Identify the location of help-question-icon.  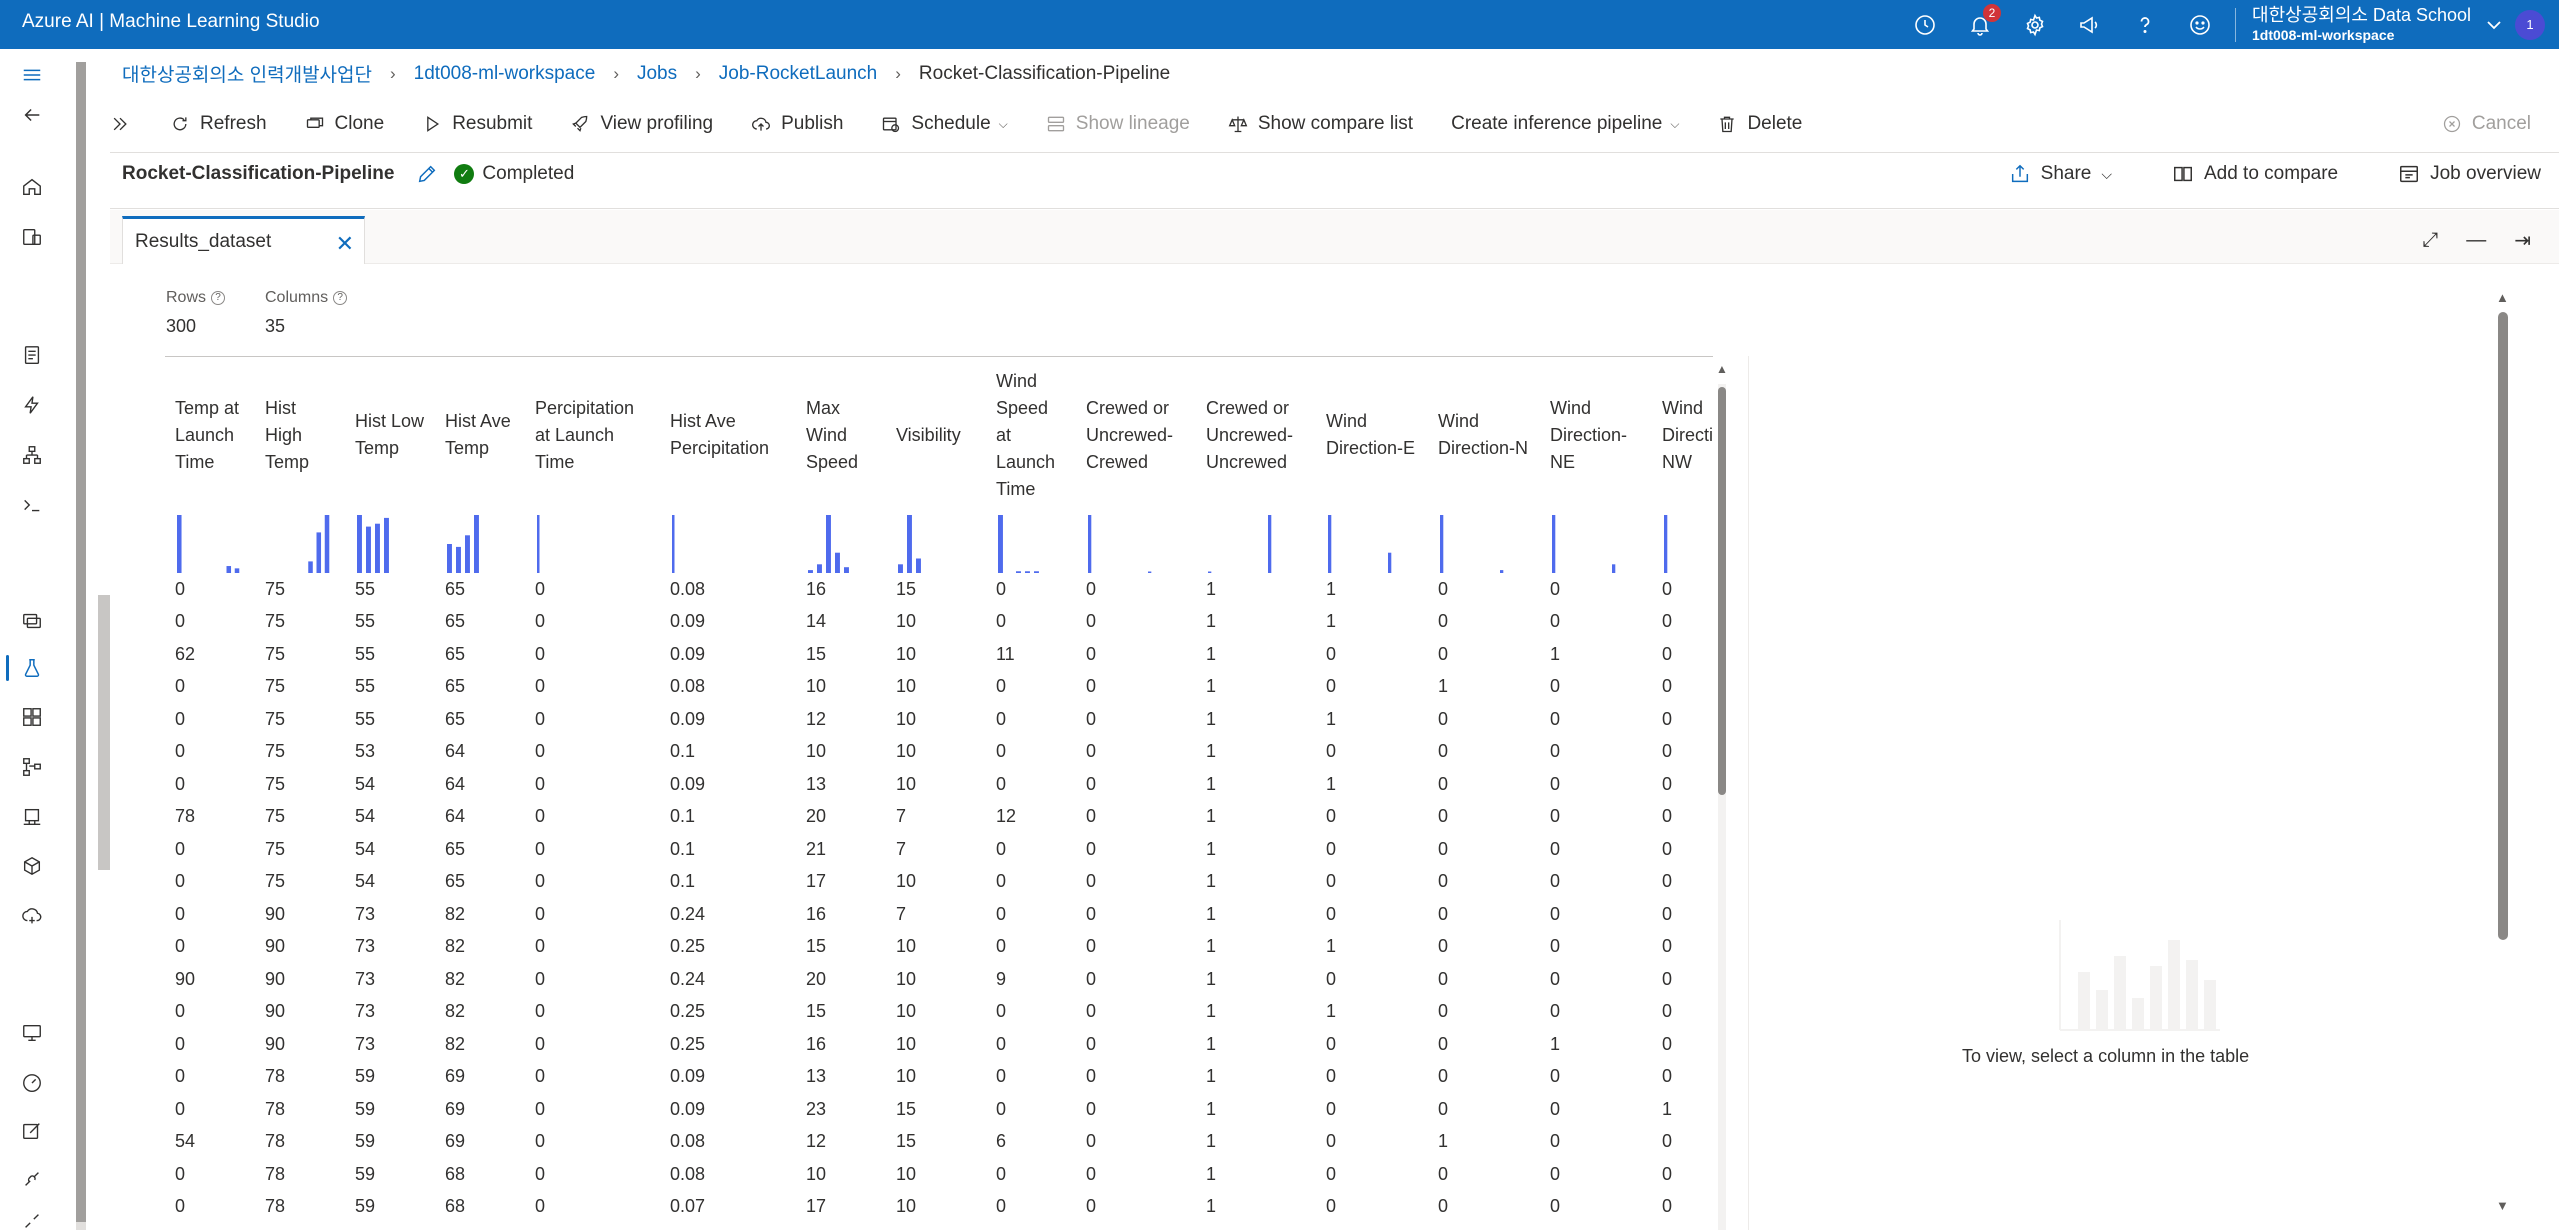
(2144, 24).